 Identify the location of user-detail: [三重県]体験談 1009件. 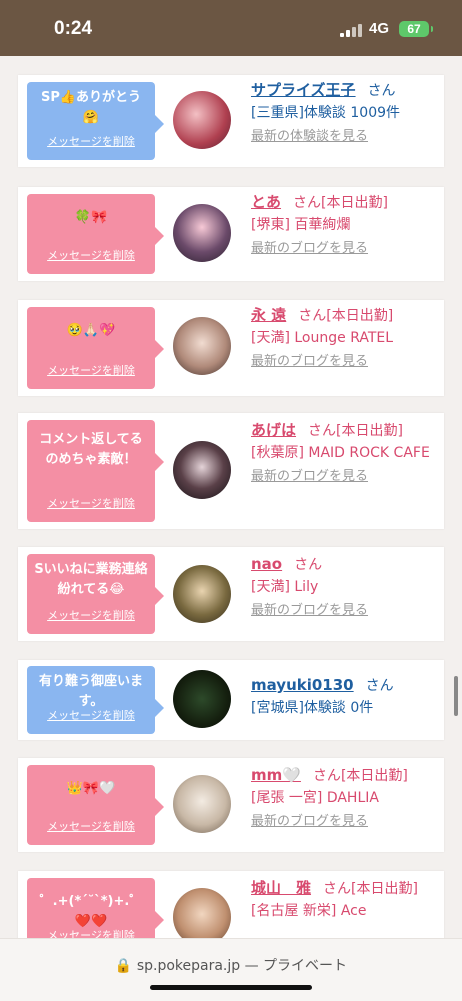
(326, 113).